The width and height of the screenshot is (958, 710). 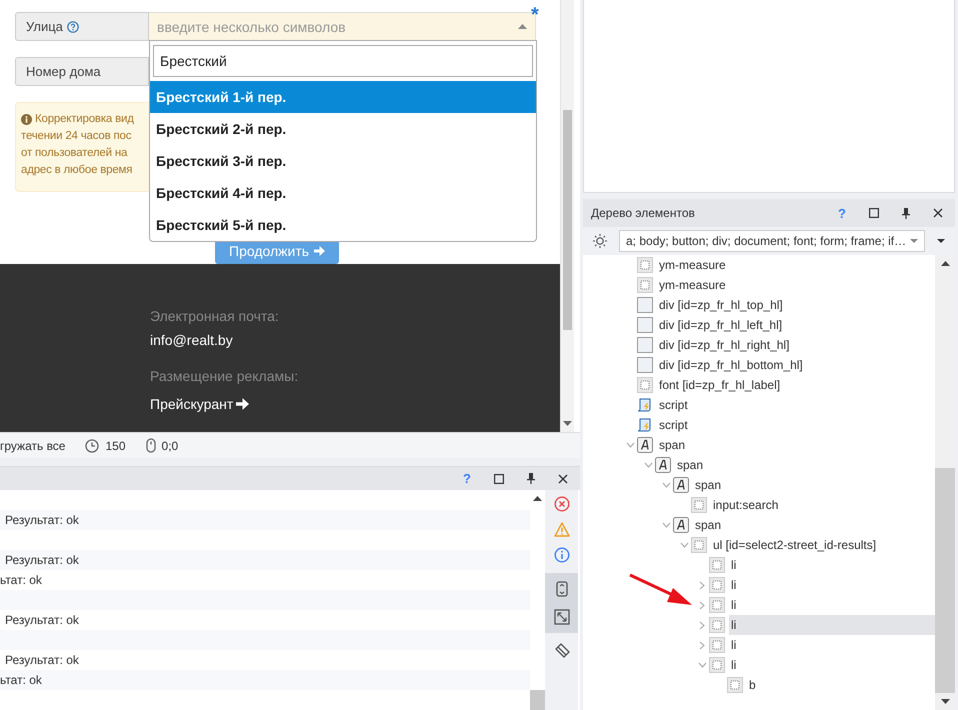 I want to click on mouse-icon, so click(x=151, y=445).